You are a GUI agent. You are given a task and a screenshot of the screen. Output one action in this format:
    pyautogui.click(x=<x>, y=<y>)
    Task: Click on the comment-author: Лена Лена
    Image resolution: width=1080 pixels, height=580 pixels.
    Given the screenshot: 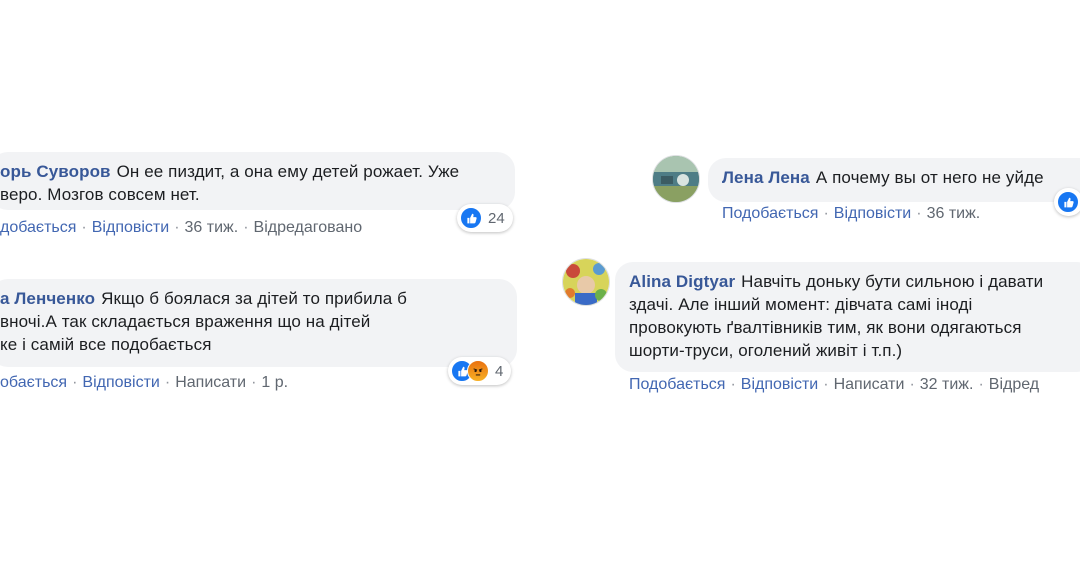 What is the action you would take?
    pyautogui.click(x=766, y=177)
    